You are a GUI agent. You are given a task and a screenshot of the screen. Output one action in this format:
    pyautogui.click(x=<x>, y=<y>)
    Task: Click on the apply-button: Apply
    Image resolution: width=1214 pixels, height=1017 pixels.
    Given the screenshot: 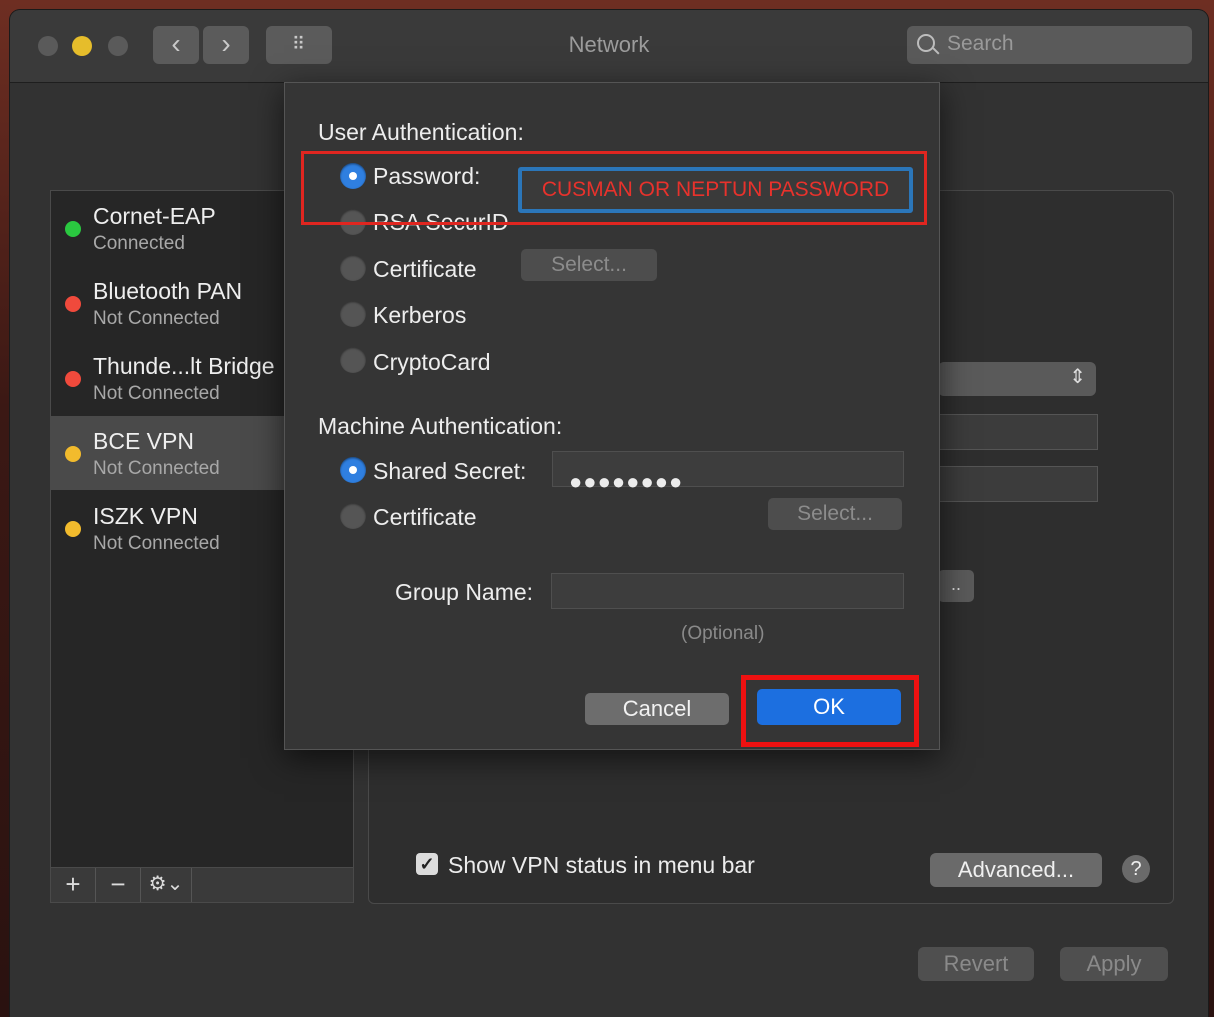 What is the action you would take?
    pyautogui.click(x=1114, y=964)
    